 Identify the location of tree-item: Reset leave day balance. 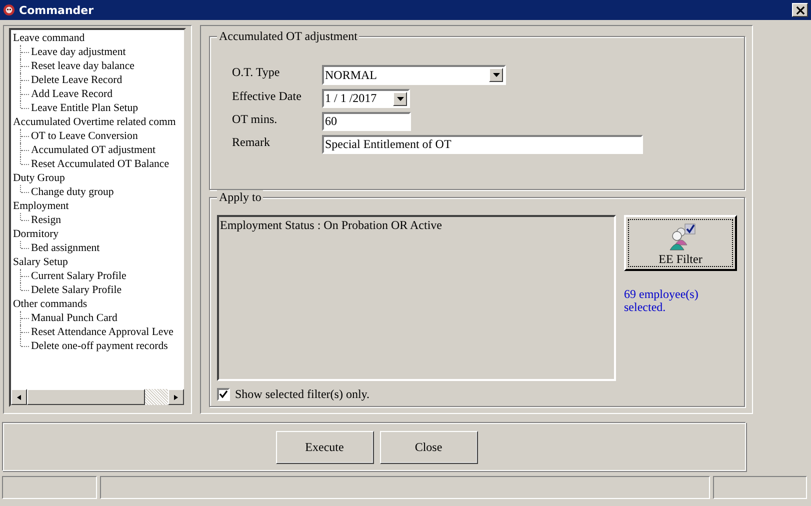
(82, 66).